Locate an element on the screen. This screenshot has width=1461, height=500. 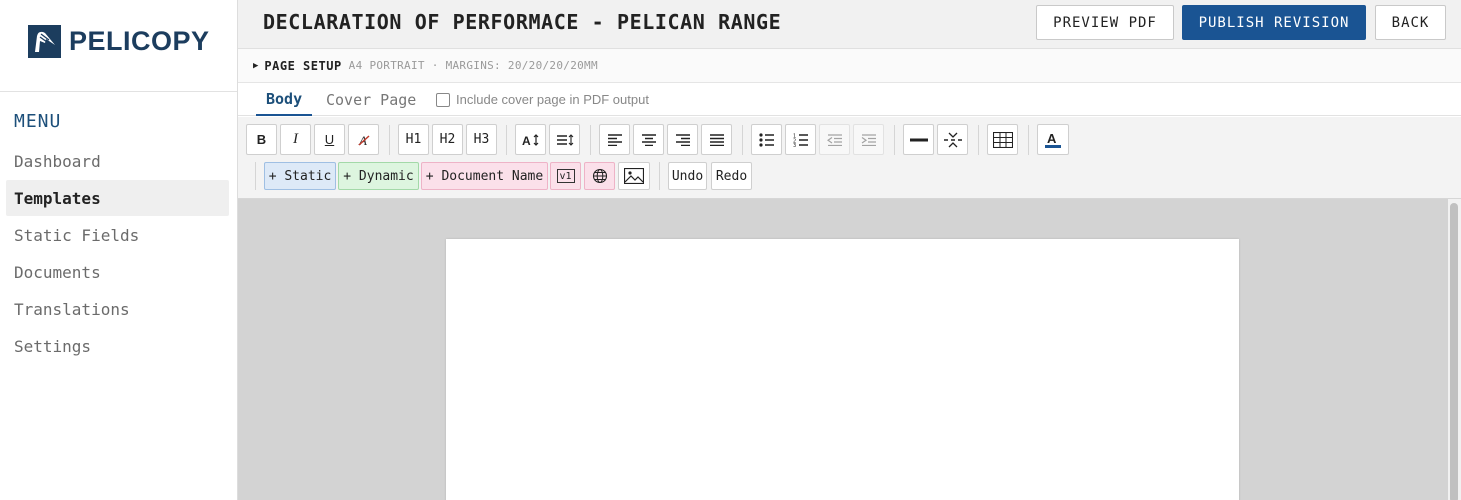
page-break-button is located at coordinates (952, 139).